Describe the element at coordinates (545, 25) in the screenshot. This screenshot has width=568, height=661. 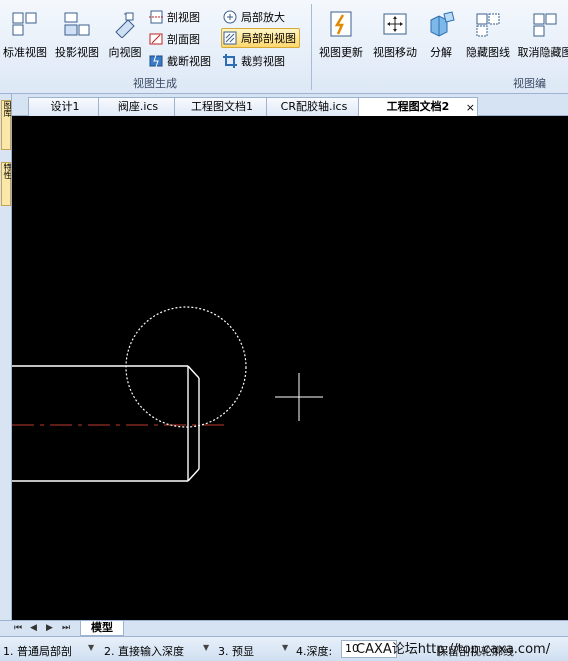
I see `unhide-lines-icon` at that location.